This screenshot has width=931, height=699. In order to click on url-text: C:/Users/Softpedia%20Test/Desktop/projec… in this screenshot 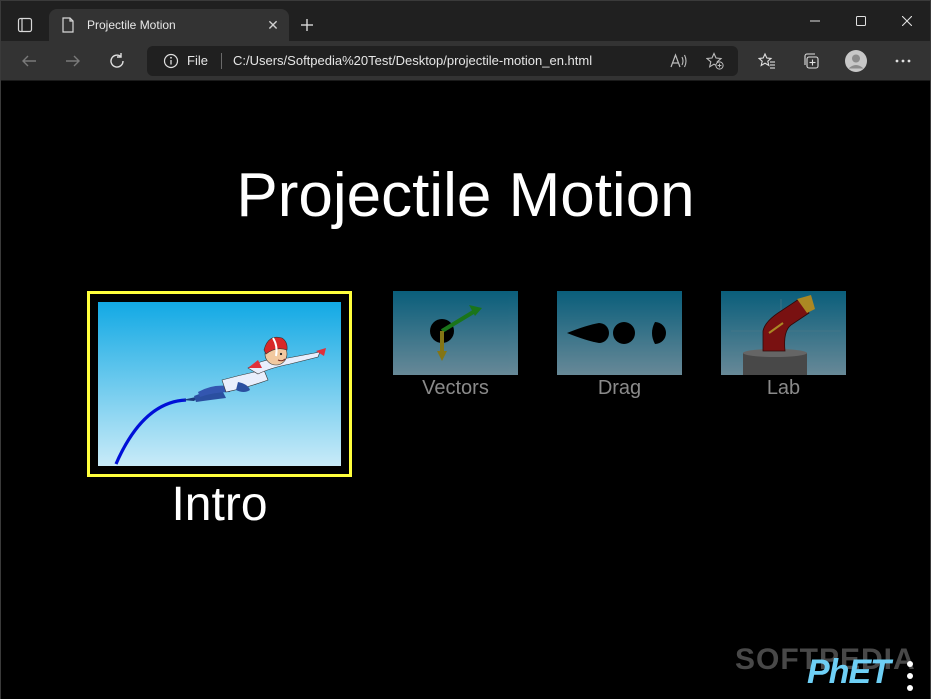, I will do `click(412, 60)`.